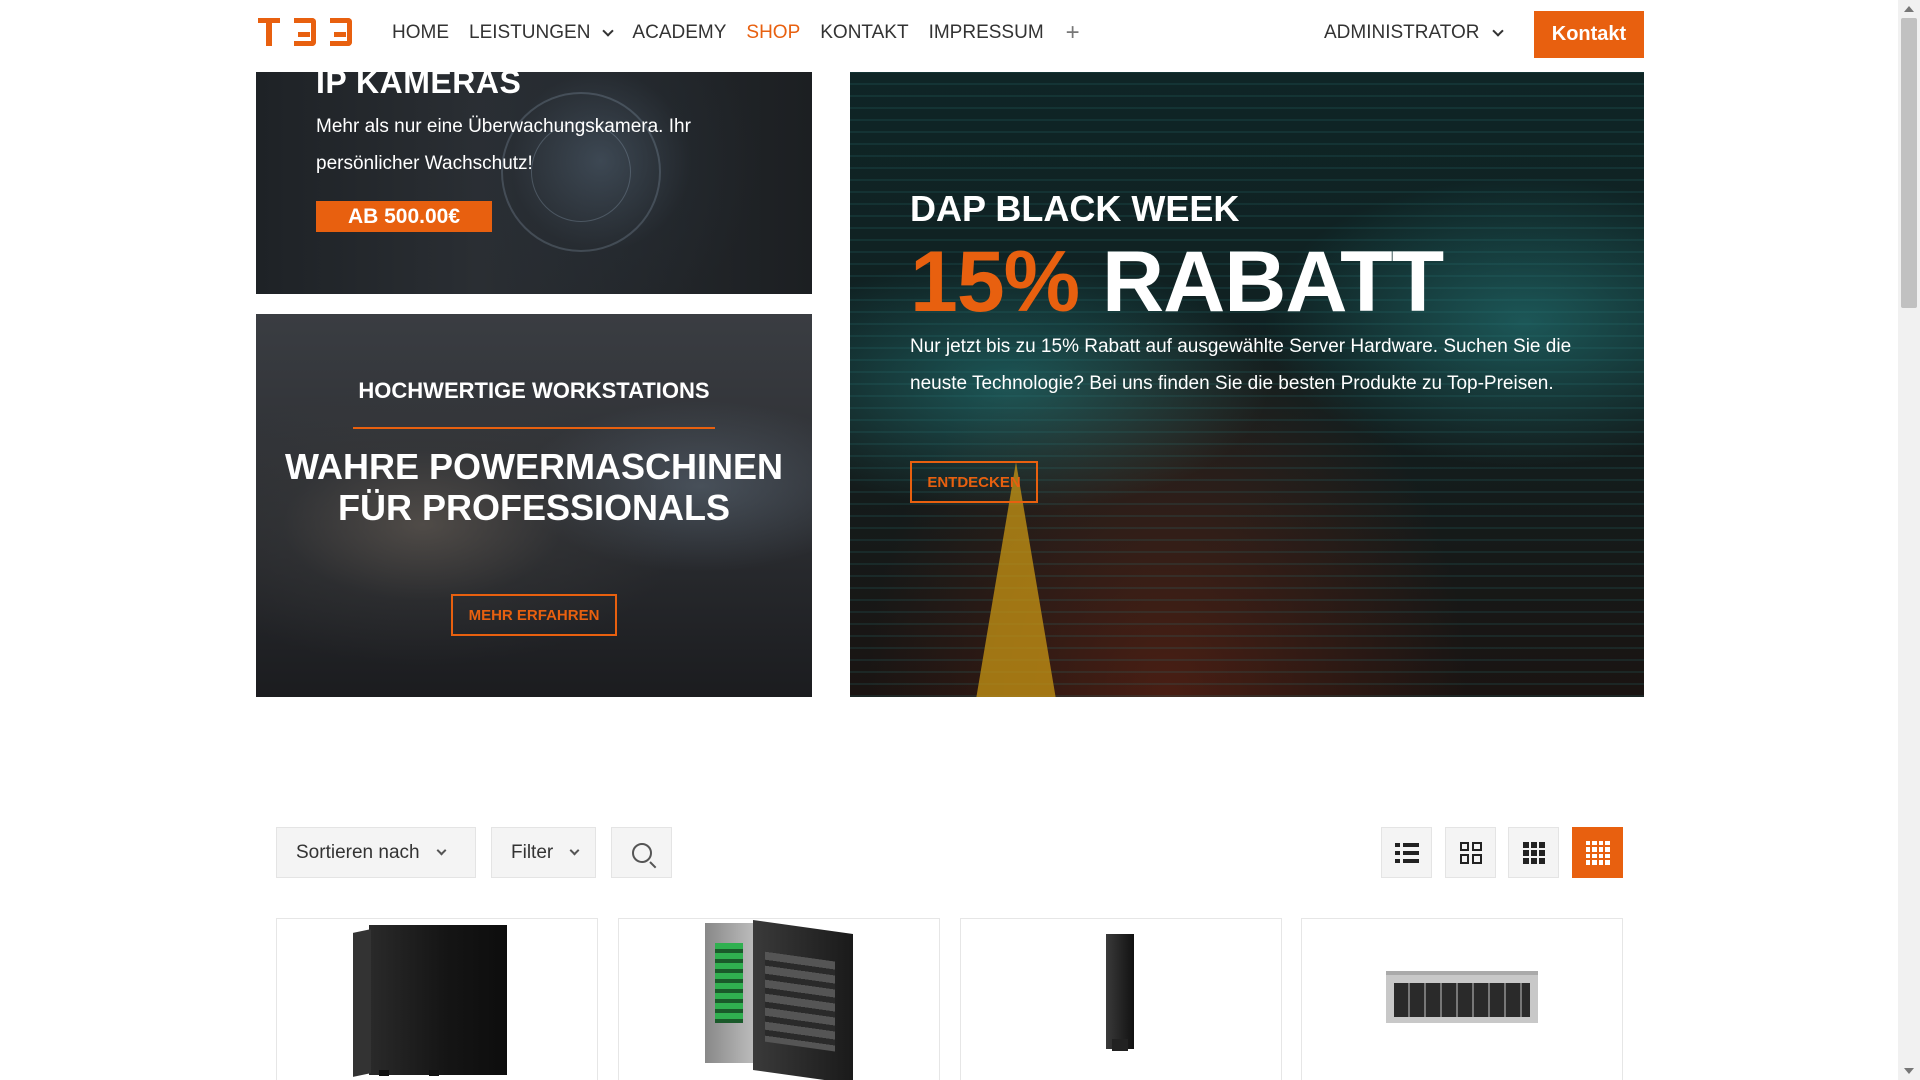 Image resolution: width=1920 pixels, height=1080 pixels. Describe the element at coordinates (404, 216) in the screenshot. I see `price-badge: AB 500.00€` at that location.